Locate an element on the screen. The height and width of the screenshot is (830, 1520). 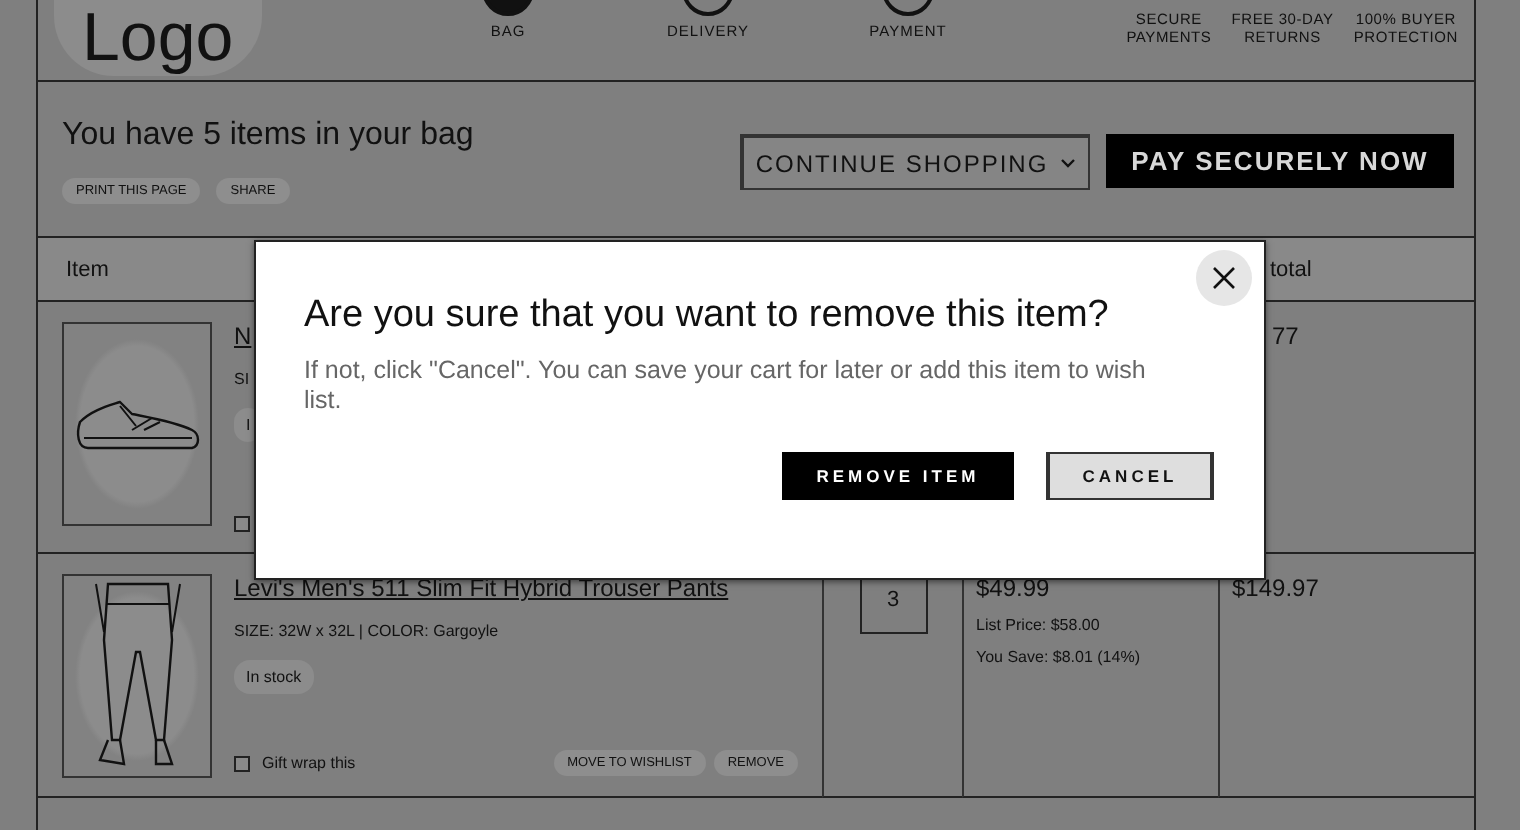
logo: Logo is located at coordinates (158, 38).